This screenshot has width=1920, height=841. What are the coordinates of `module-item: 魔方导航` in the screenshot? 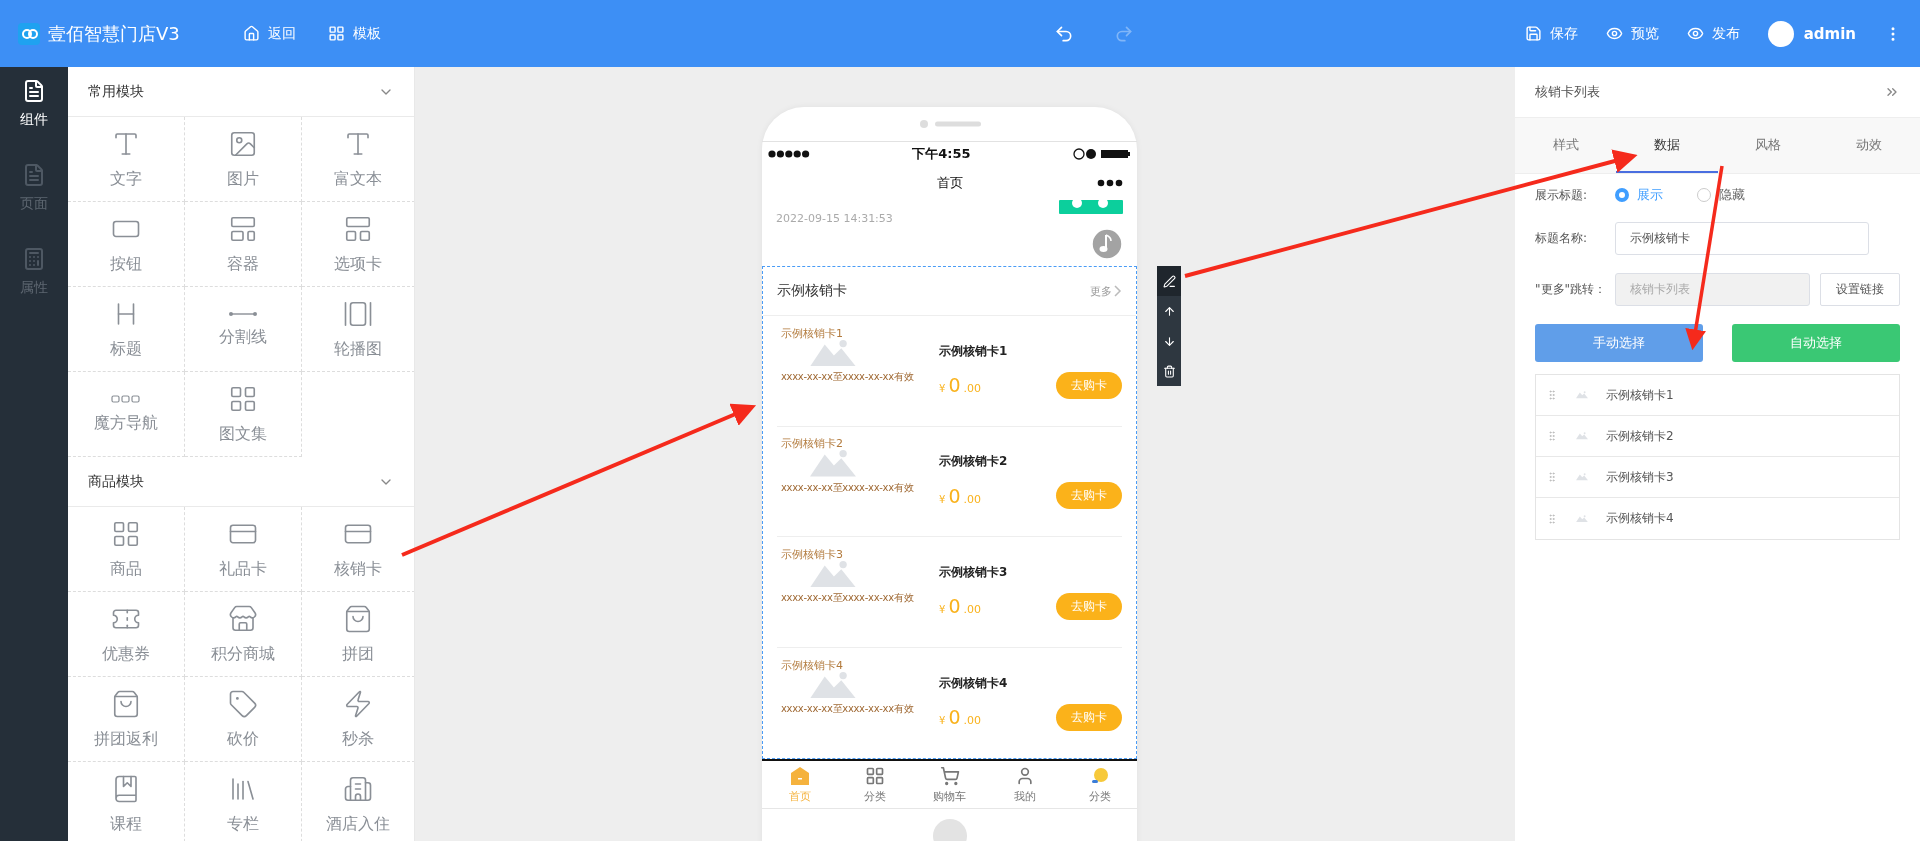 It's located at (126, 414).